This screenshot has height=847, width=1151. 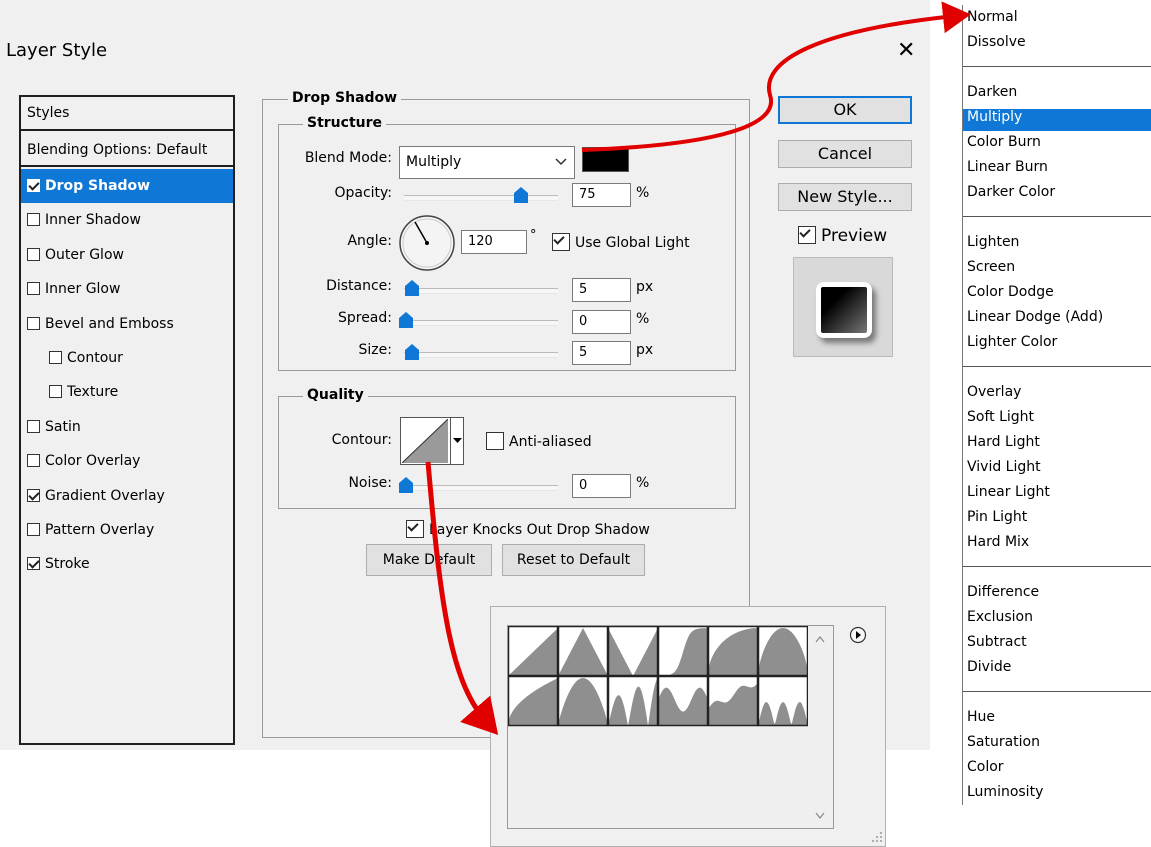 What do you see at coordinates (1010, 292) in the screenshot?
I see `blend-option-color-dodge: Color Dodge` at bounding box center [1010, 292].